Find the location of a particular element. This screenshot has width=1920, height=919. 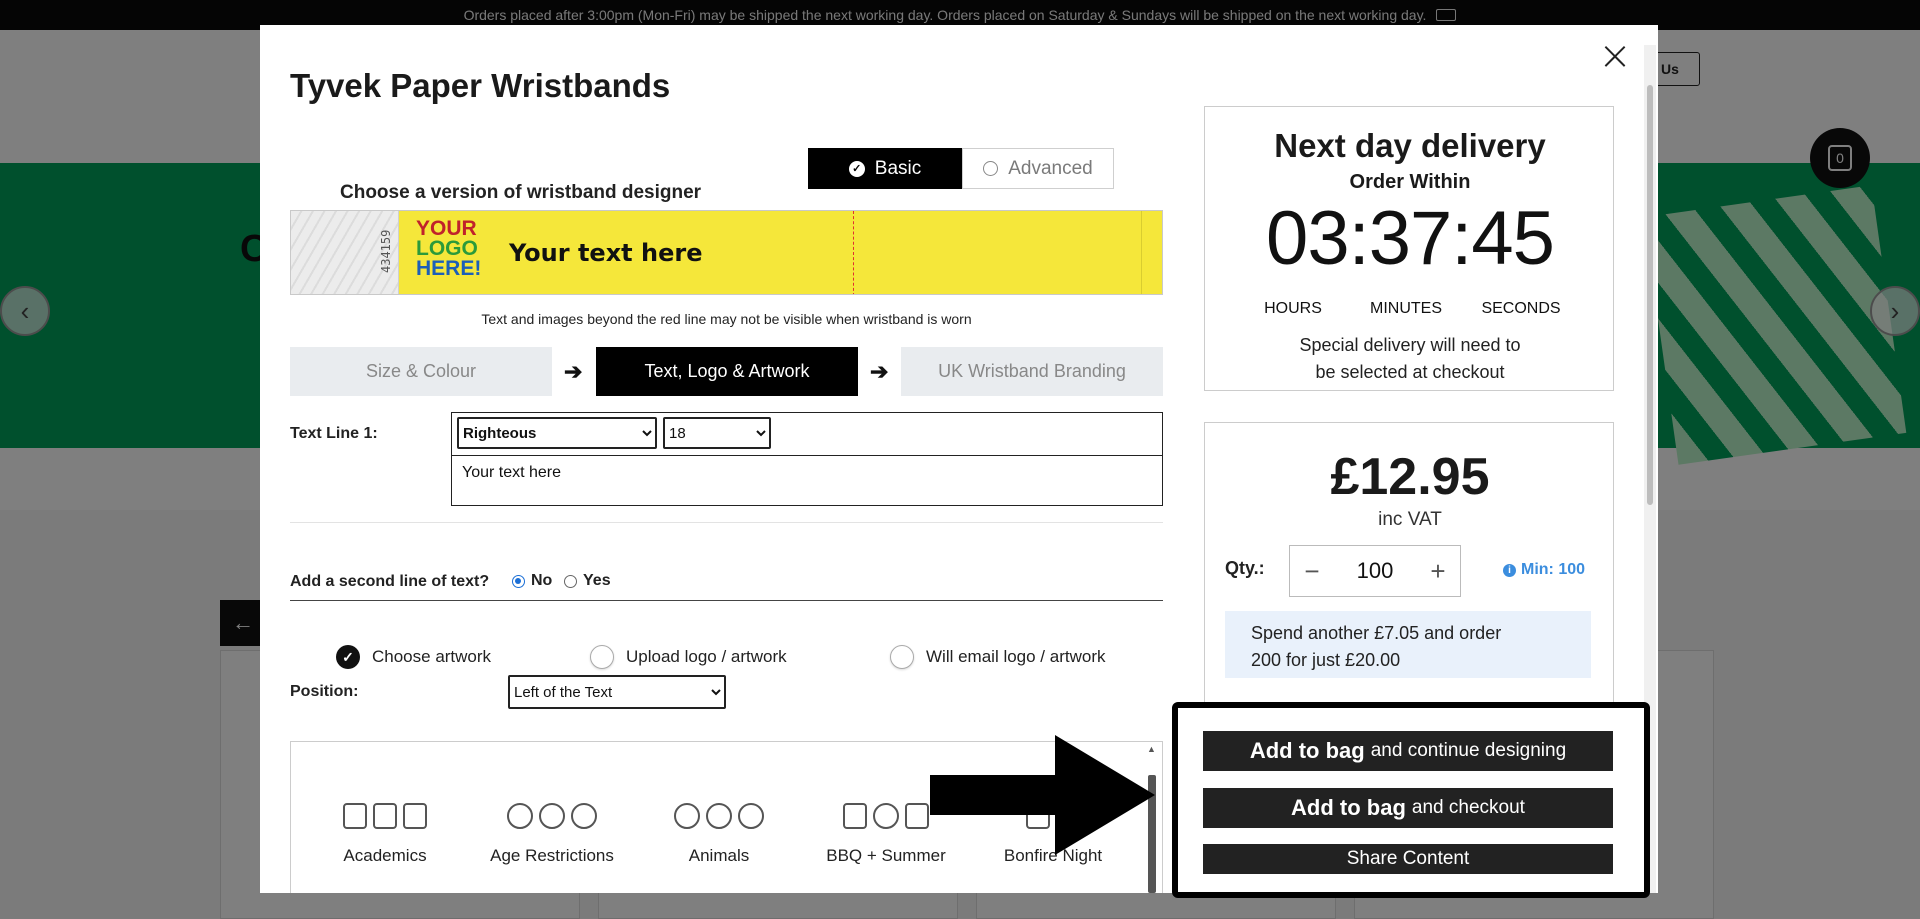

advanced-label: Advanced is located at coordinates (1050, 168).